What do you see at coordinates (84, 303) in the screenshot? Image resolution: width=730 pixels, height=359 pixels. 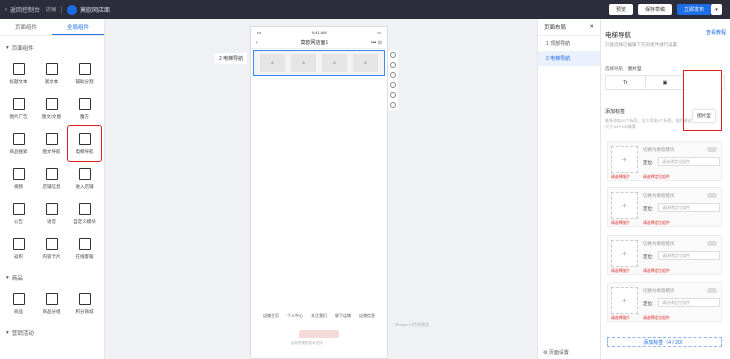 I see `component-item: 积分商城` at bounding box center [84, 303].